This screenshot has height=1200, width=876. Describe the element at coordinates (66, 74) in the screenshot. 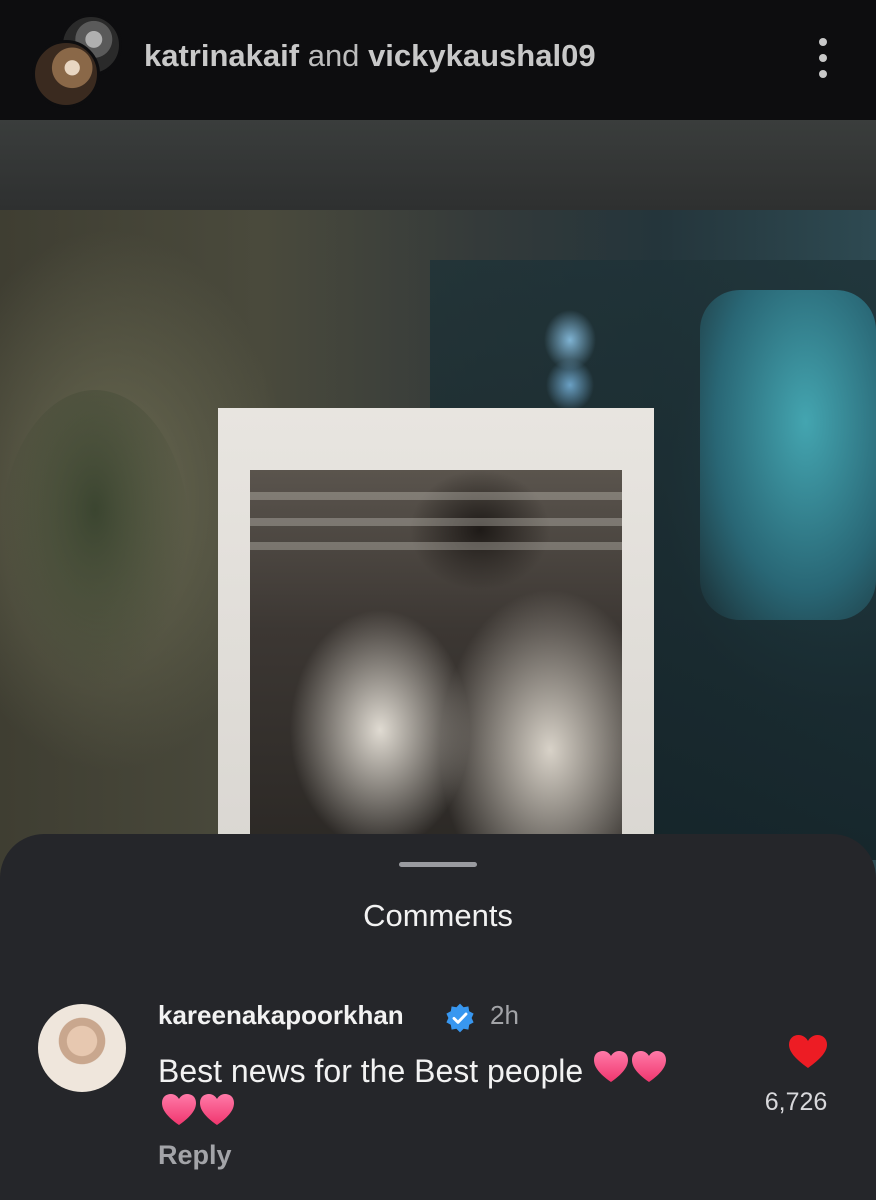

I see `avatar-katrinakaif` at that location.